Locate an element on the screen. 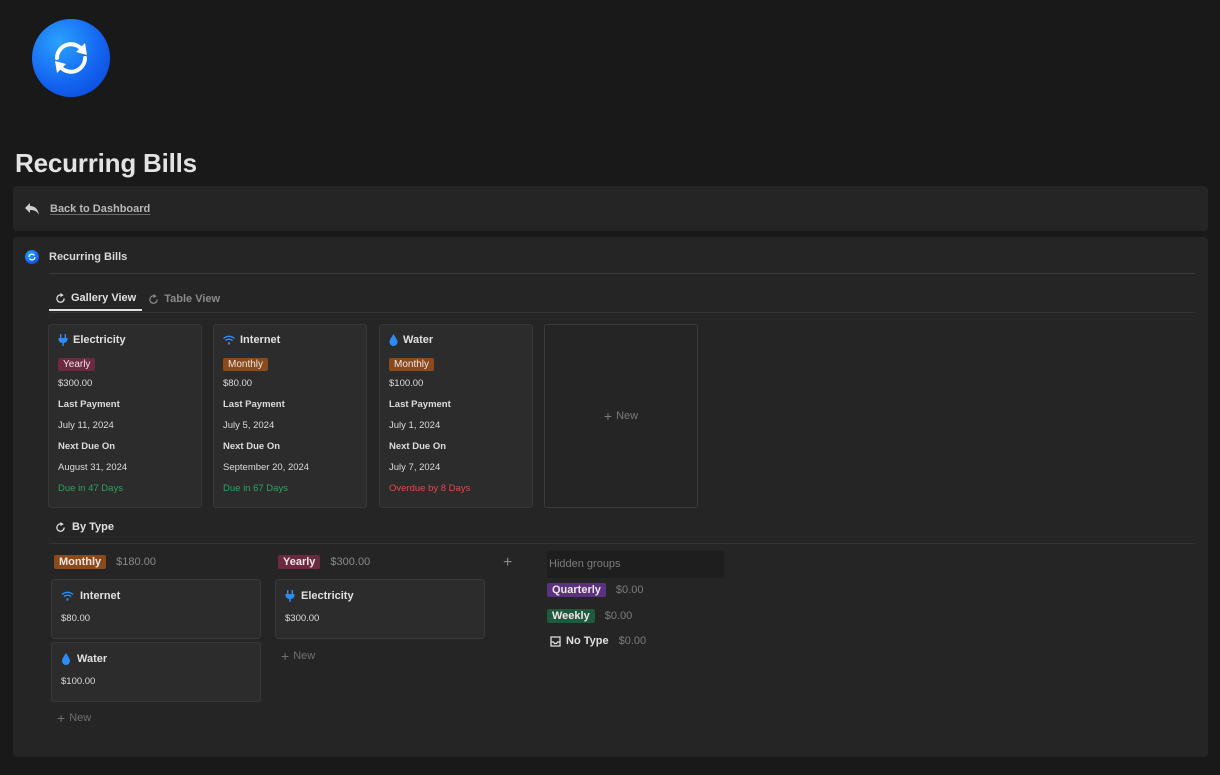 The image size is (1220, 775). group-tag: Monthly is located at coordinates (80, 562).